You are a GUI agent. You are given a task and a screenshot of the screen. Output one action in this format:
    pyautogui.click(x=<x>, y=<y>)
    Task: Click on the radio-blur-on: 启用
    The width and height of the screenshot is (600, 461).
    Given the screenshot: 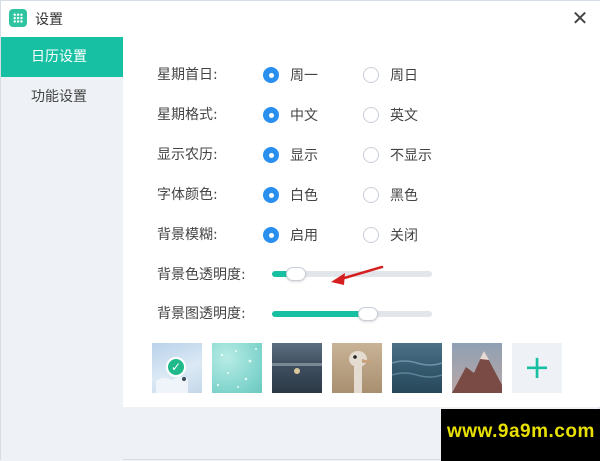 What is the action you would take?
    pyautogui.click(x=290, y=235)
    